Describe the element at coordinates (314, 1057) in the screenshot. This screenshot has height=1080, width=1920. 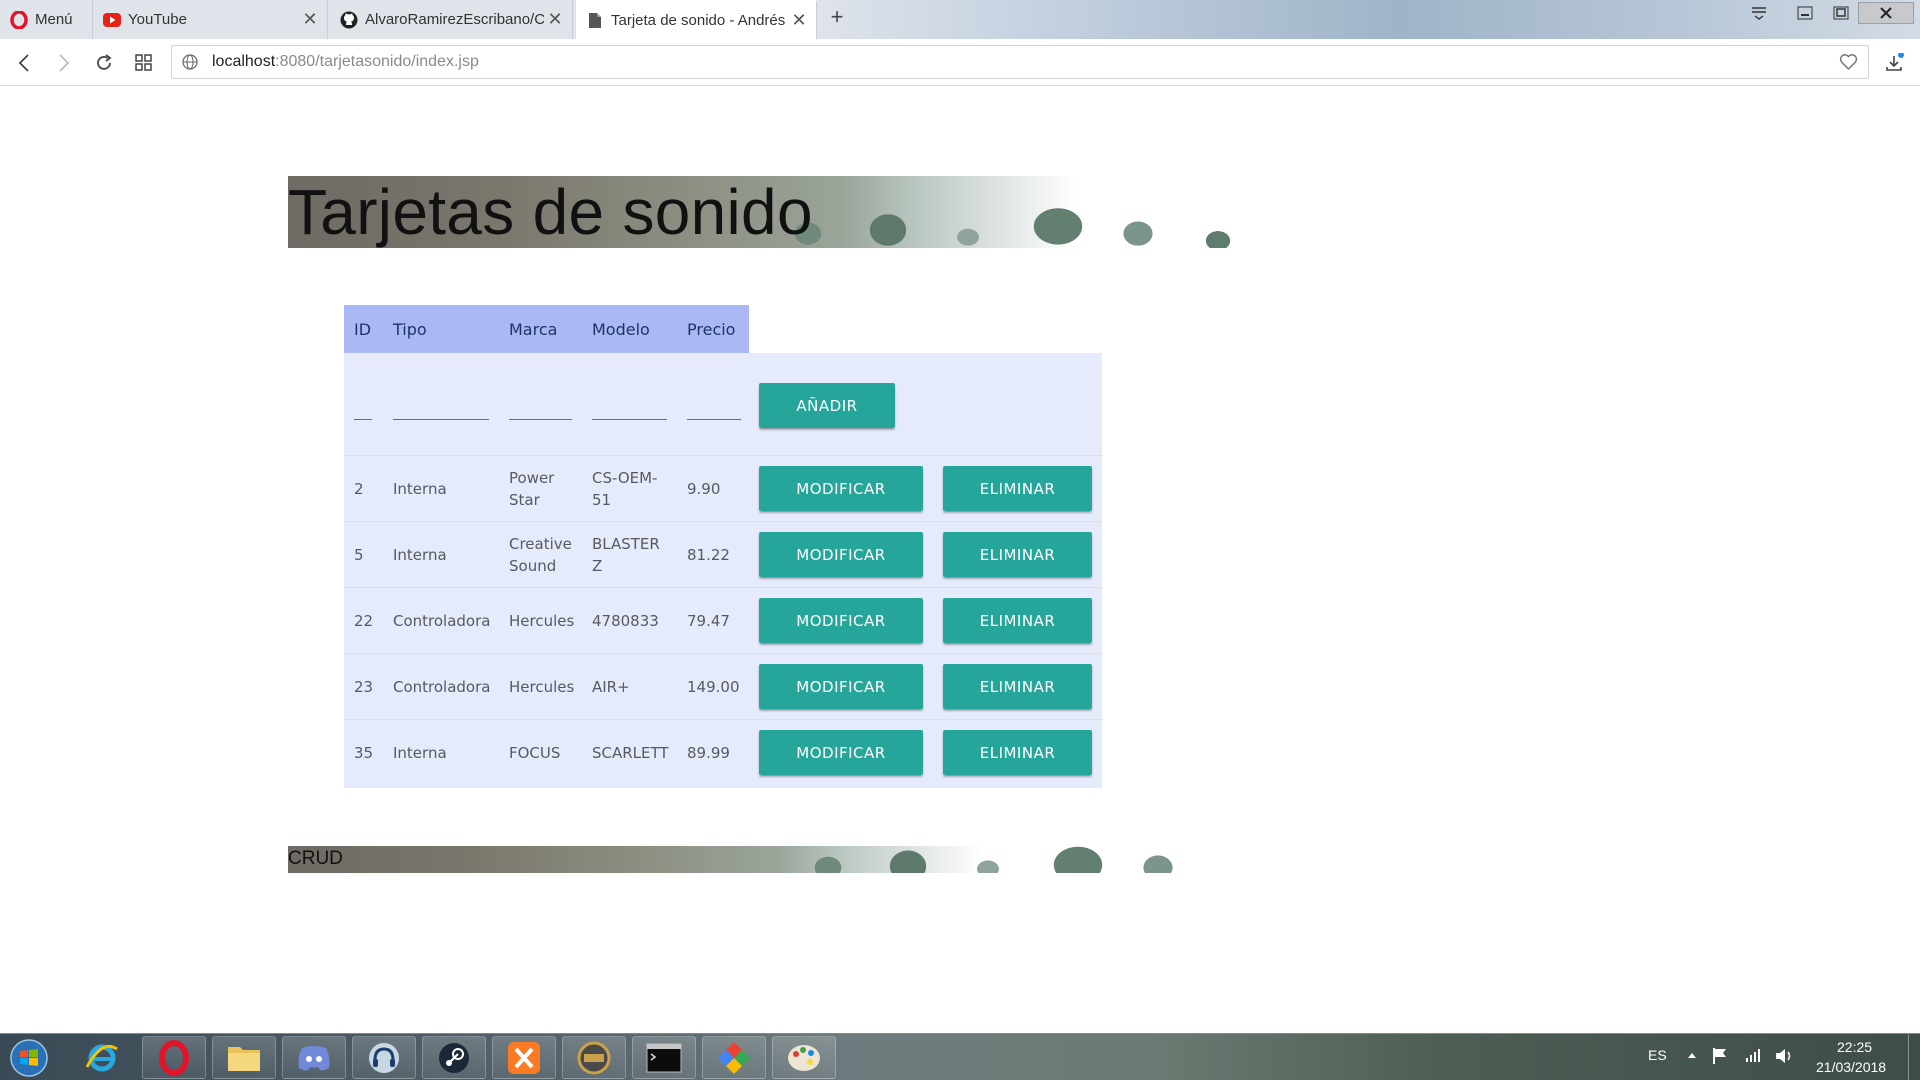
I see `discord-icon` at that location.